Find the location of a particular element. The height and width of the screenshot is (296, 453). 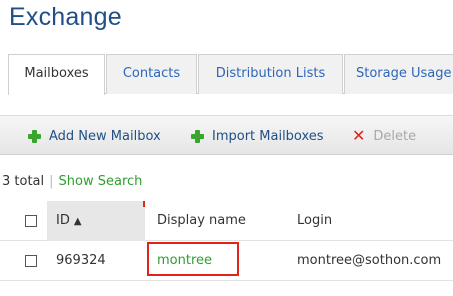

display-name-header: Display name is located at coordinates (201, 221).